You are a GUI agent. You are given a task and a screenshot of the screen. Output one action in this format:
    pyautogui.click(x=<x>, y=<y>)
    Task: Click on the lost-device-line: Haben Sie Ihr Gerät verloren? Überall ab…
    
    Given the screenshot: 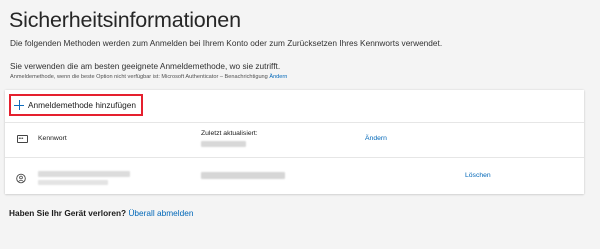 What is the action you would take?
    pyautogui.click(x=101, y=213)
    